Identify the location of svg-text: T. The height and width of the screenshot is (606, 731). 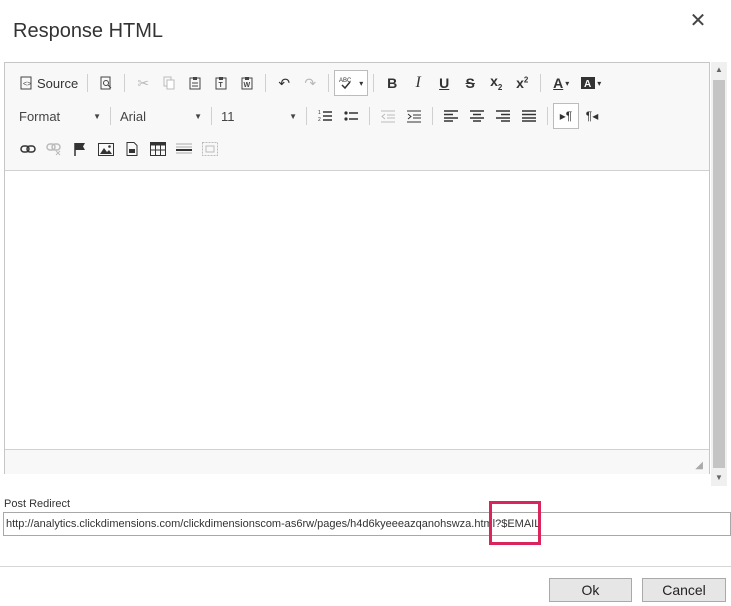
(221, 85).